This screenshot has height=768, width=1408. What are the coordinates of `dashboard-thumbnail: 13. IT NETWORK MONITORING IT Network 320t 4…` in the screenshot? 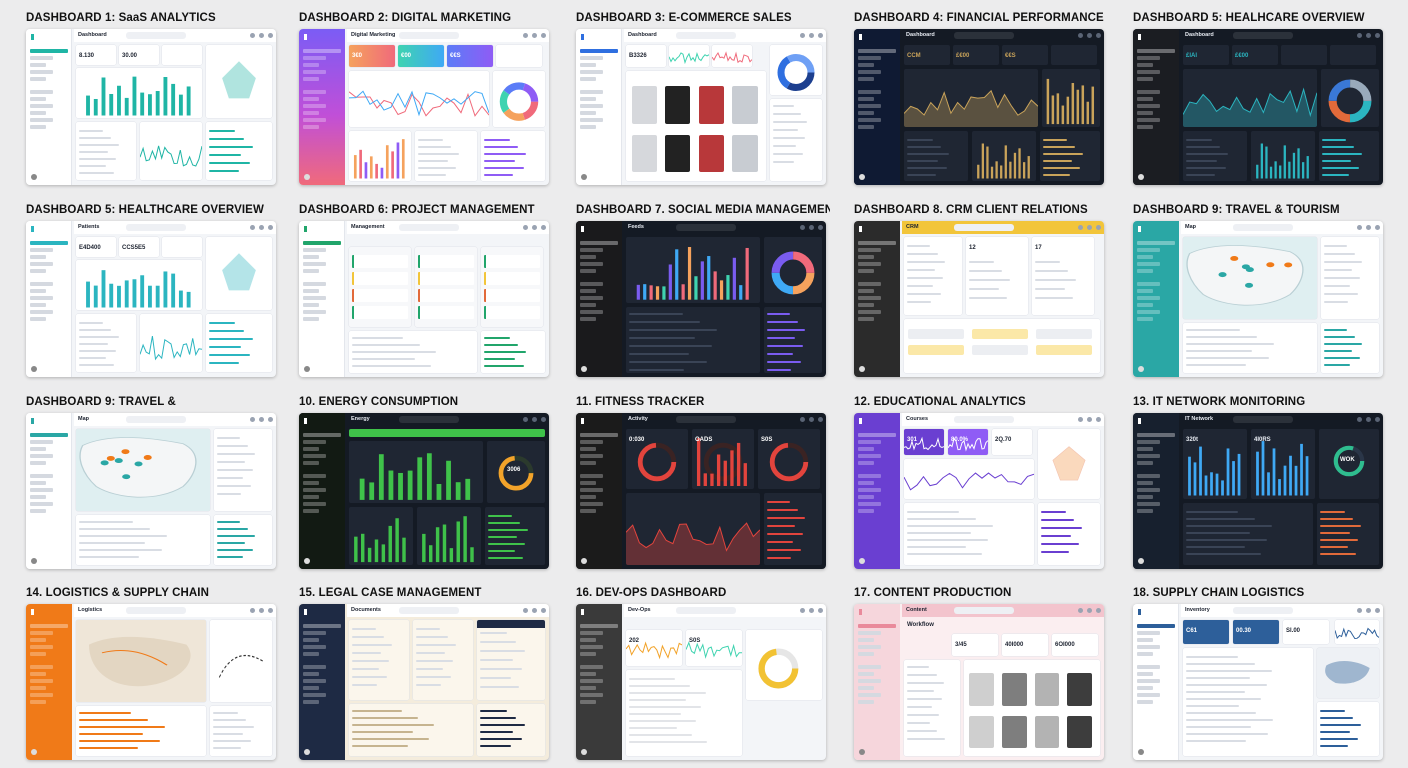 It's located at (1260, 481).